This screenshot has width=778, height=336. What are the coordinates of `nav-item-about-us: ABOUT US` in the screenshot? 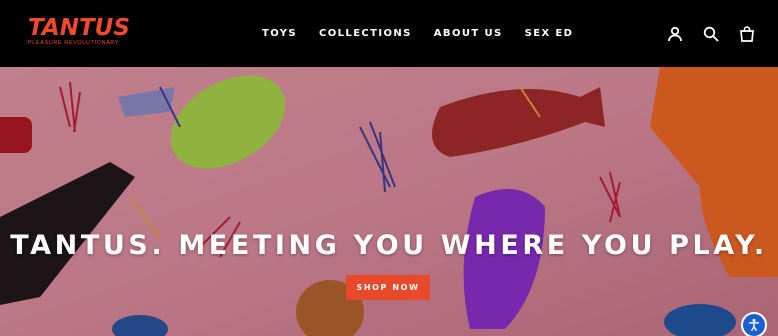 It's located at (468, 33).